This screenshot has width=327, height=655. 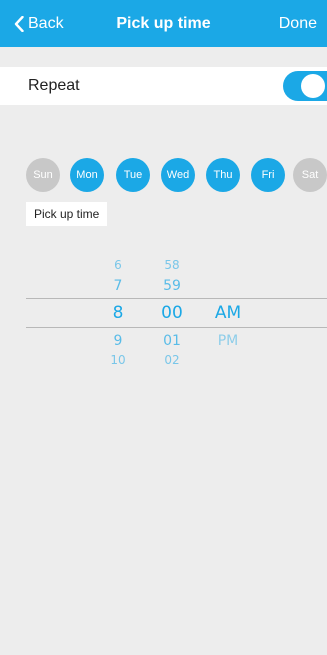 What do you see at coordinates (172, 313) in the screenshot?
I see `minute-option-selected: 00` at bounding box center [172, 313].